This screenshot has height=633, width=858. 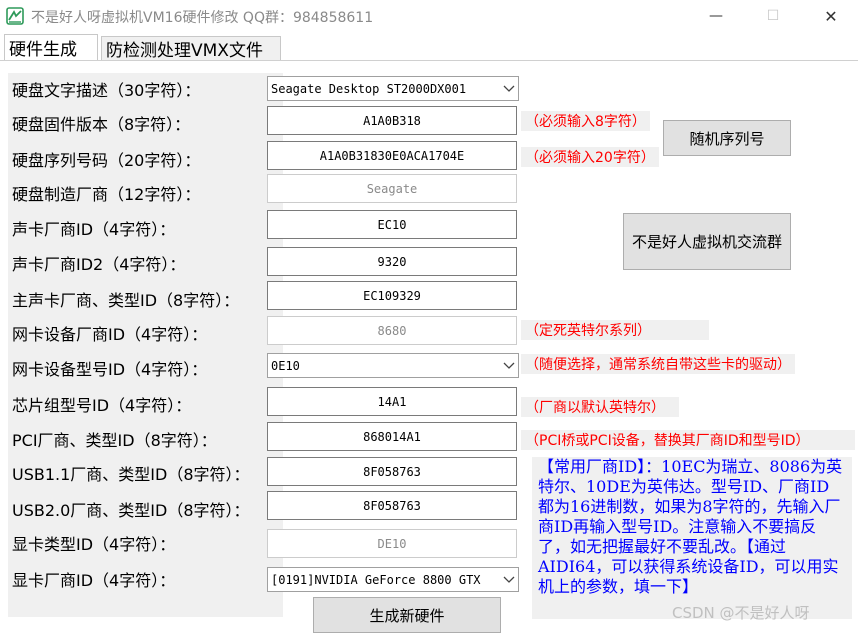 What do you see at coordinates (615, 330) in the screenshot?
I see `hint-nic-vendor: （定死英特尔系列）` at bounding box center [615, 330].